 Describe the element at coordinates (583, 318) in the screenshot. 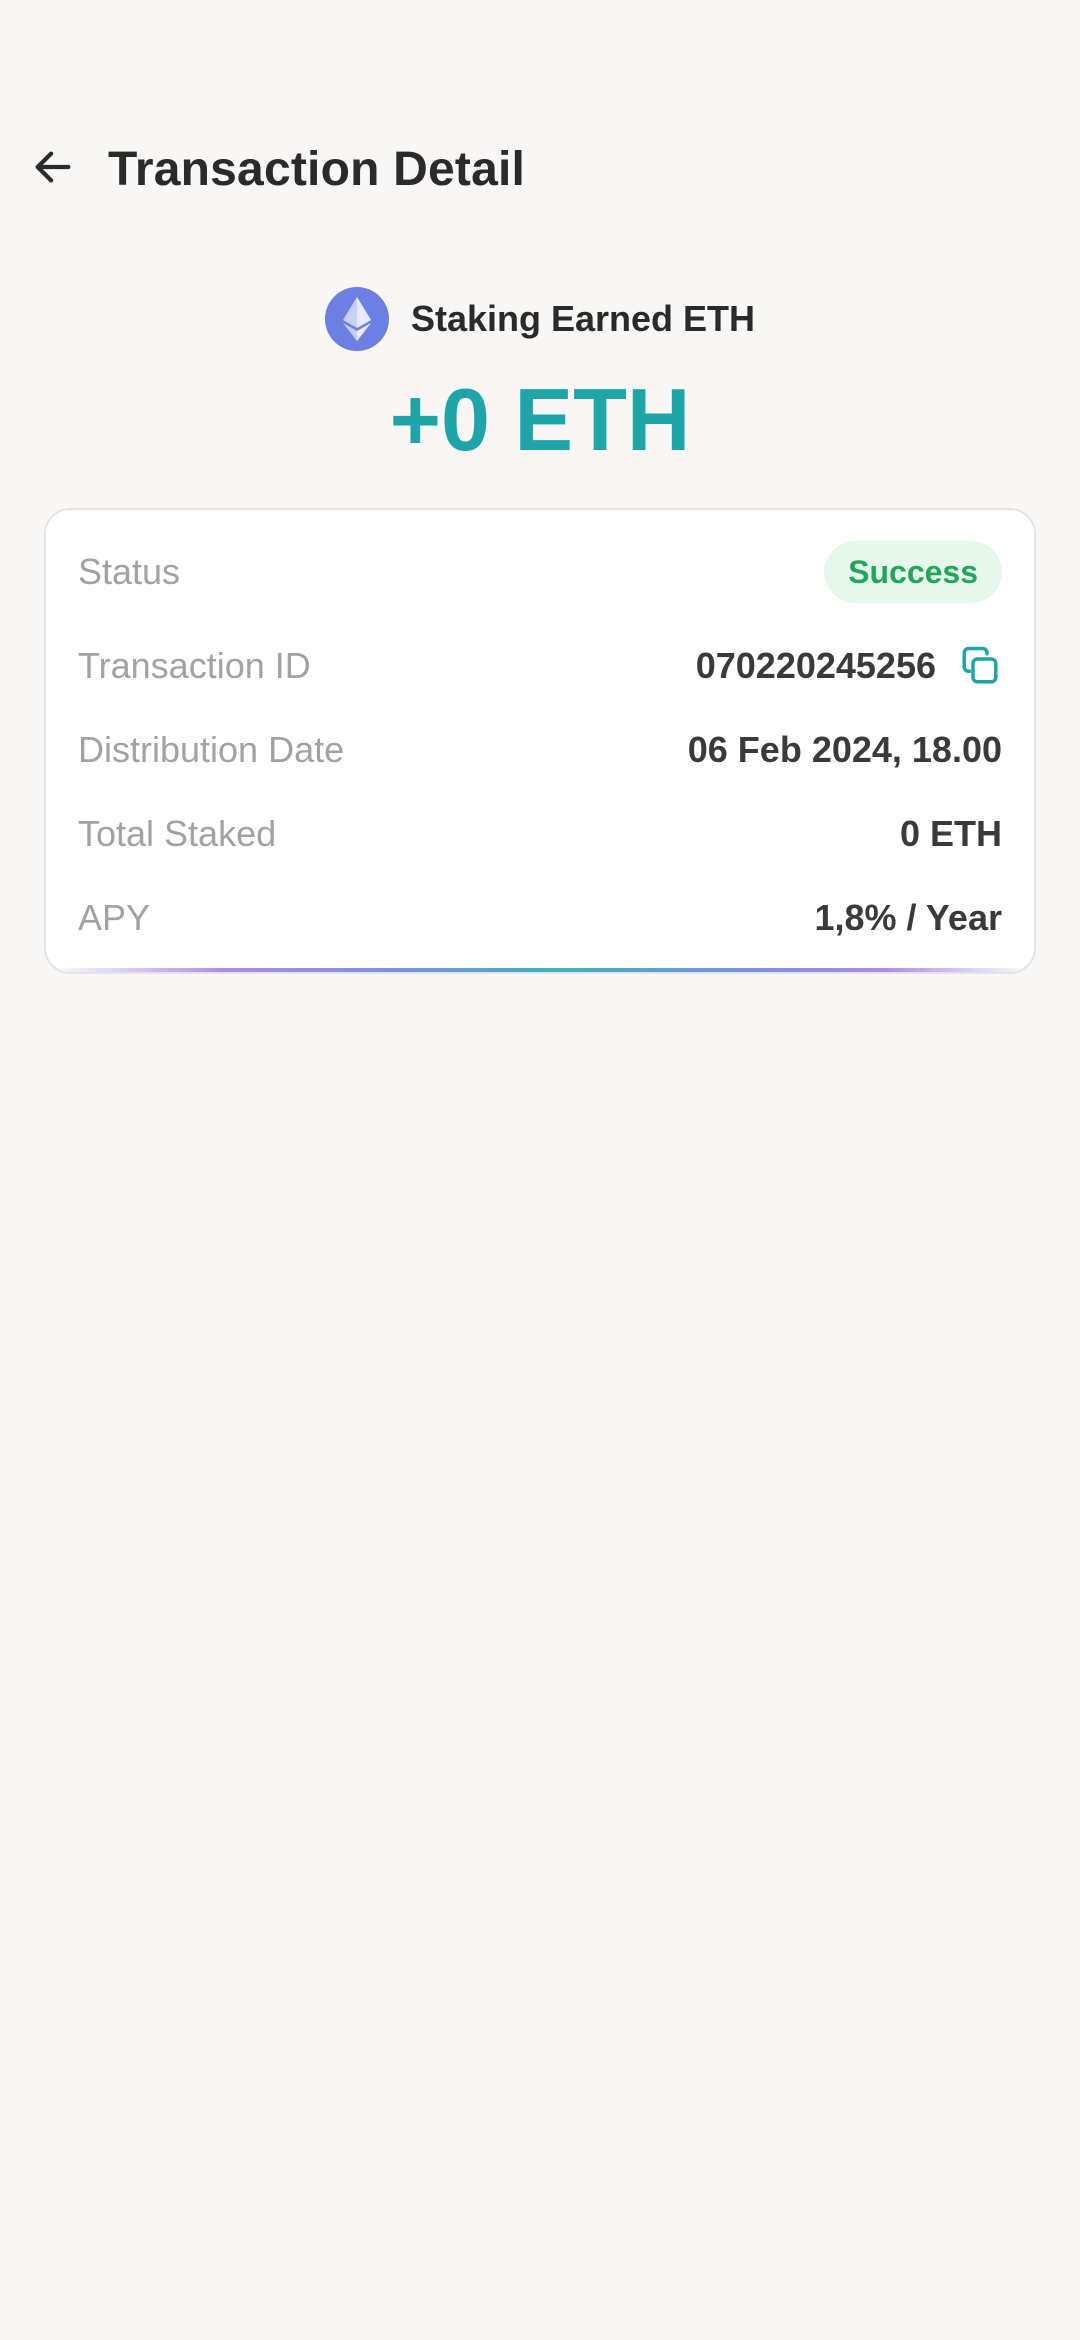

I see `transaction-type-label: Staking Earned ETH` at that location.